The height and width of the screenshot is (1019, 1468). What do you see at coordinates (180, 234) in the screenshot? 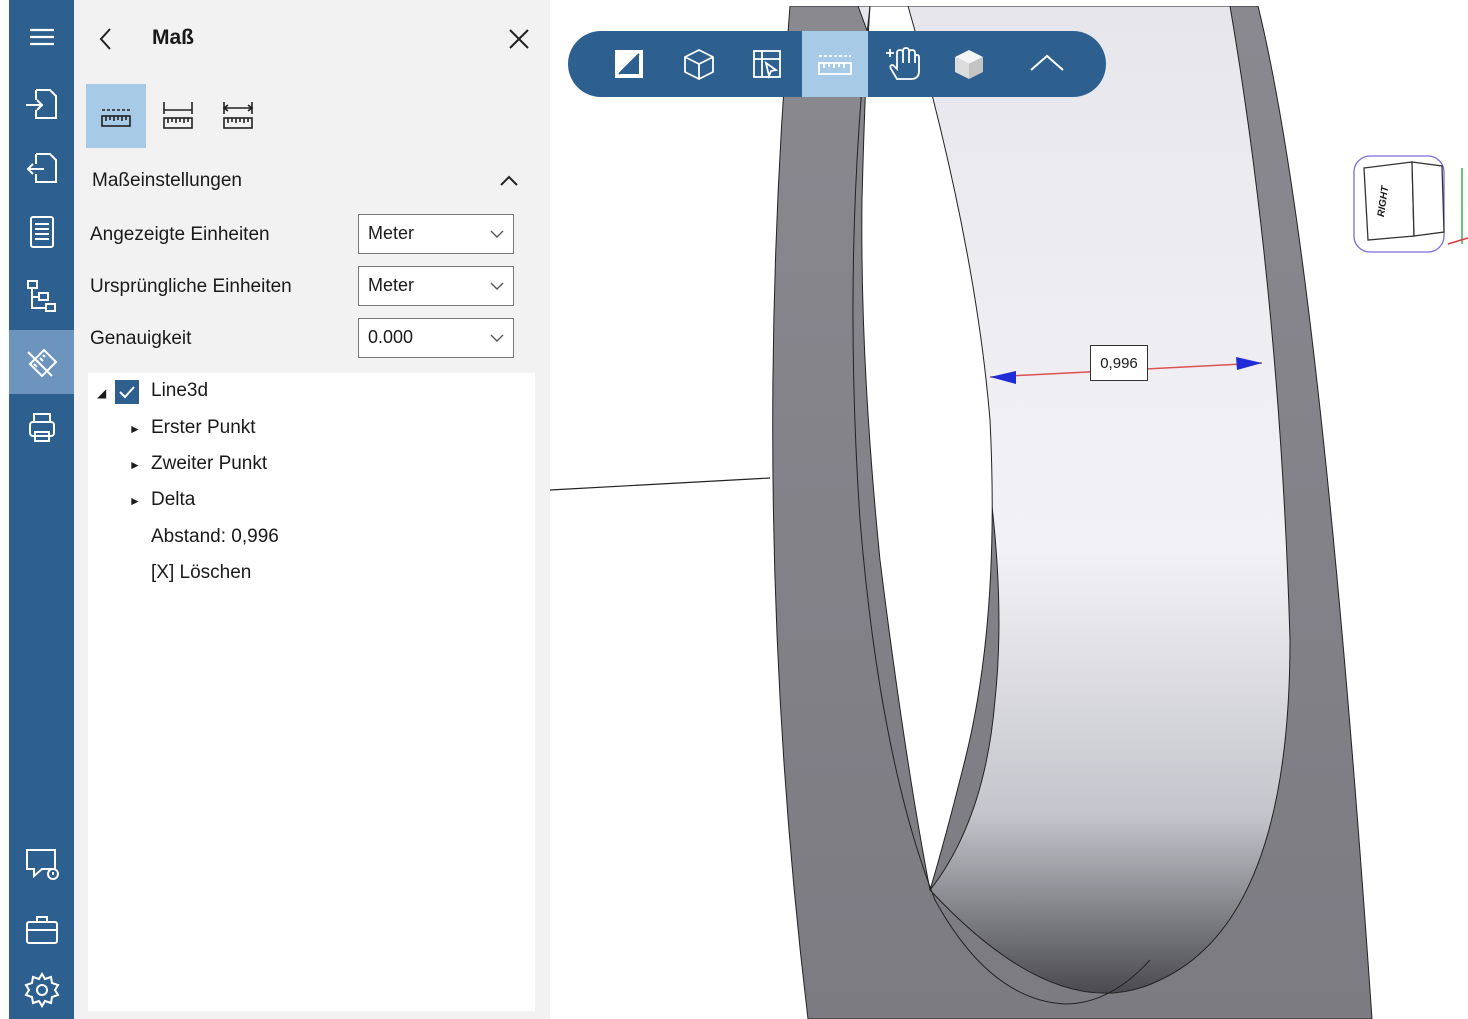
I see `displayed-units-label: Angezeigte Einheiten` at bounding box center [180, 234].